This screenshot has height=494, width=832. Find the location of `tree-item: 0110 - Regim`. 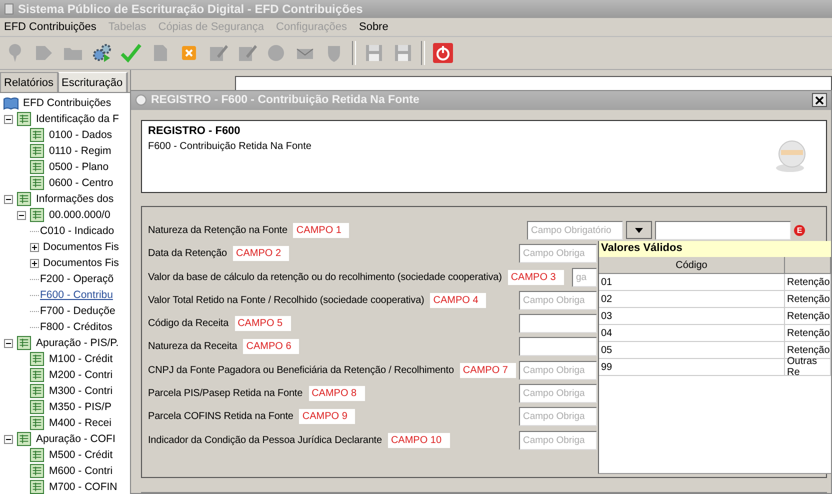

tree-item: 0110 - Regim is located at coordinates (80, 151).